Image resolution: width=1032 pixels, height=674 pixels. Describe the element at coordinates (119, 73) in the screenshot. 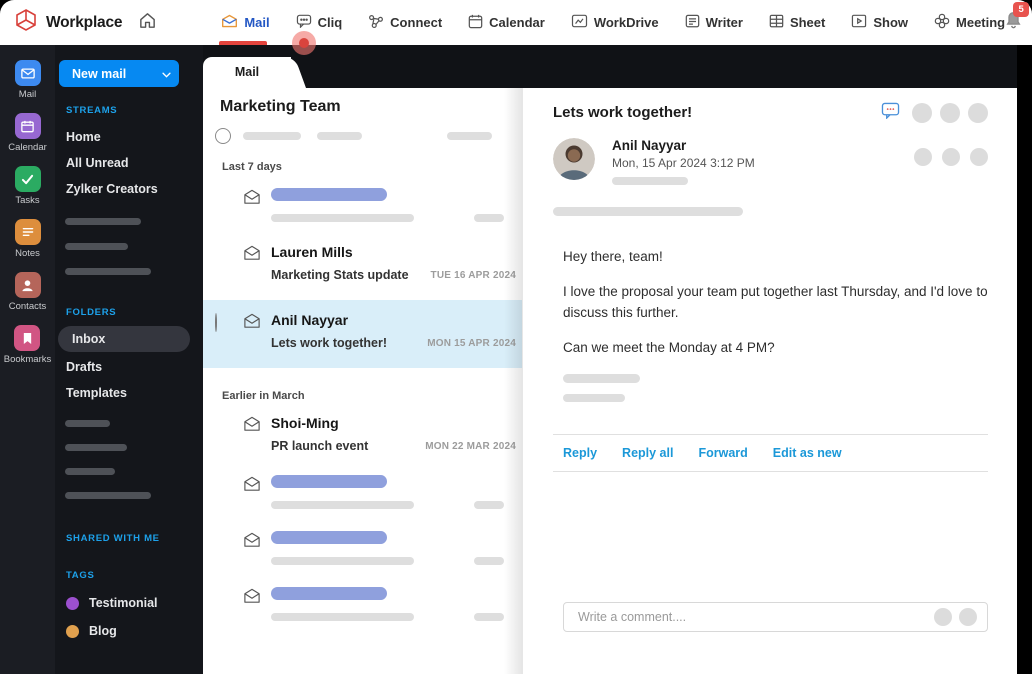

I see `new-mail-button: New mail` at that location.